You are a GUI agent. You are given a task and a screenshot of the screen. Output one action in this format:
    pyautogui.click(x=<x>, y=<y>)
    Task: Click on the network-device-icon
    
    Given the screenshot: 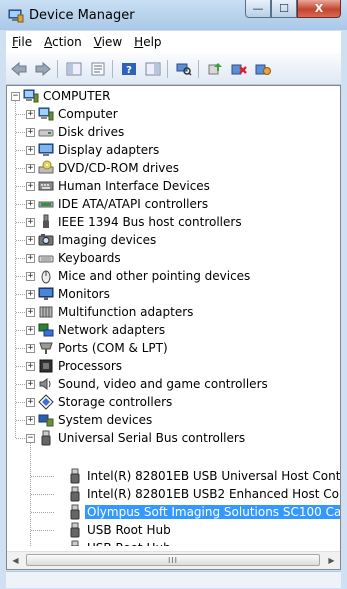 What is the action you would take?
    pyautogui.click(x=46, y=330)
    